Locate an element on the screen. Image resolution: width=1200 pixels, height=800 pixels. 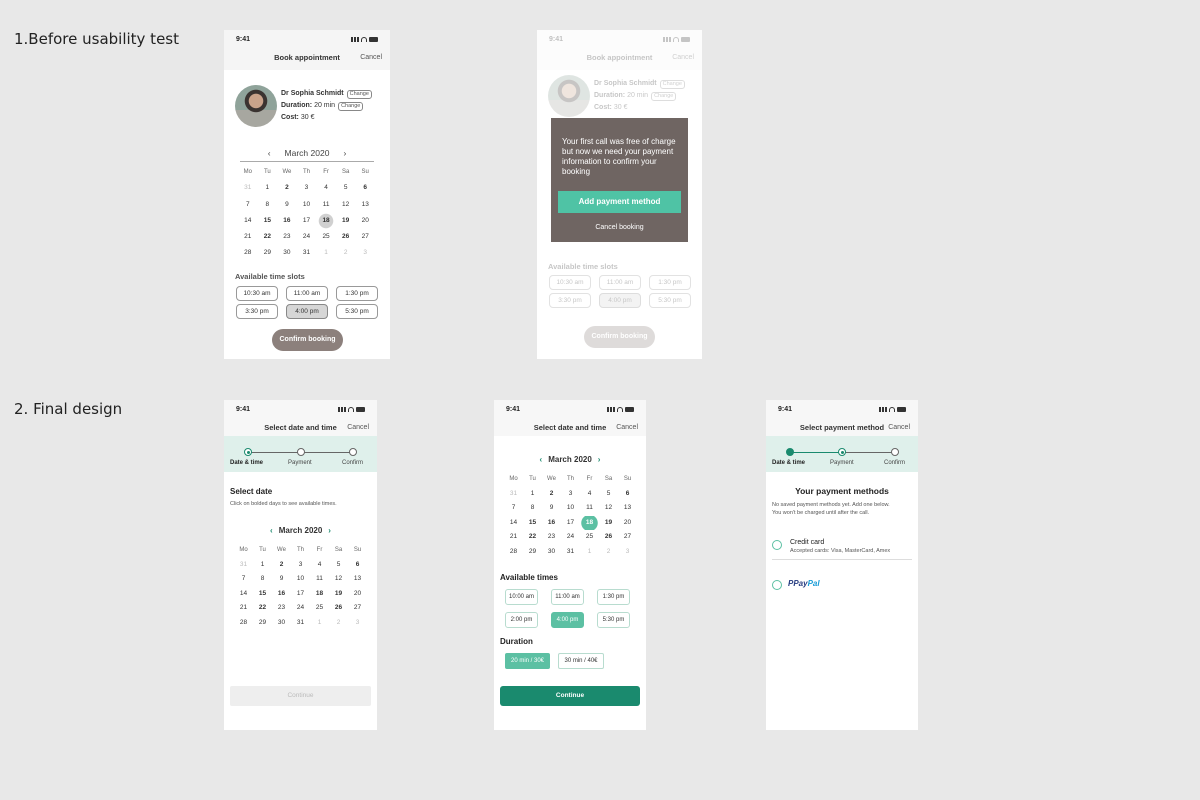
status-time: 9:41 is located at coordinates (513, 409).